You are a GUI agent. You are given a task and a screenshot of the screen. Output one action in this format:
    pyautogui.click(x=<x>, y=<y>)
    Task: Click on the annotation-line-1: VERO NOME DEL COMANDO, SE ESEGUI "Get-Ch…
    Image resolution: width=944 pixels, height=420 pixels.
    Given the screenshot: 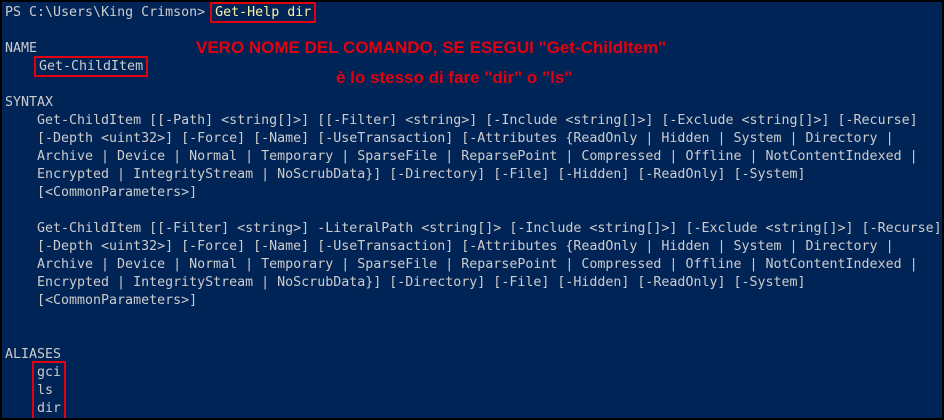 What is the action you would take?
    pyautogui.click(x=431, y=47)
    